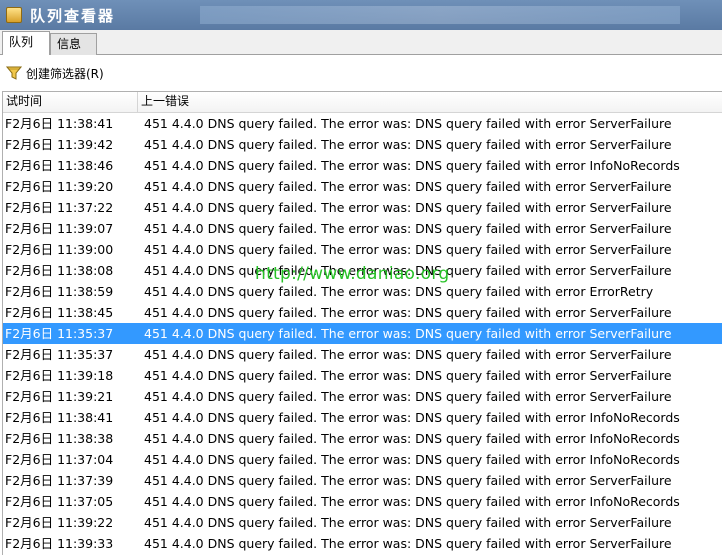 The image size is (722, 555). Describe the element at coordinates (430, 102) in the screenshot. I see `column-header-last-error: 上一错误` at that location.